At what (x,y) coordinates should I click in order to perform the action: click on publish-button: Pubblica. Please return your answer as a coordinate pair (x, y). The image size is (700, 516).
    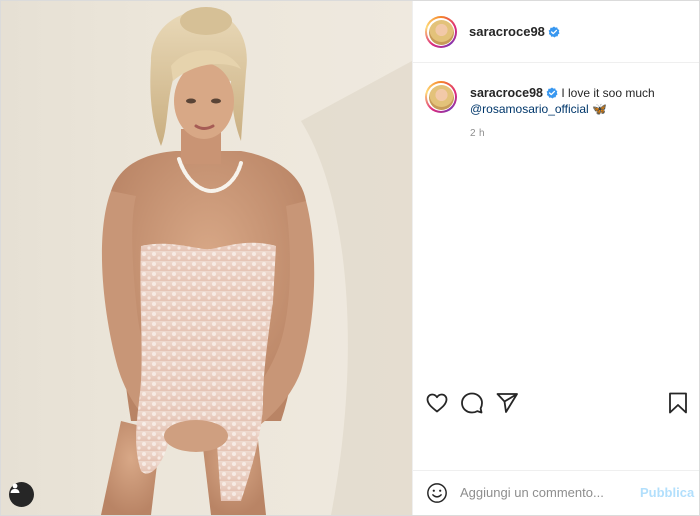
    Looking at the image, I should click on (667, 492).